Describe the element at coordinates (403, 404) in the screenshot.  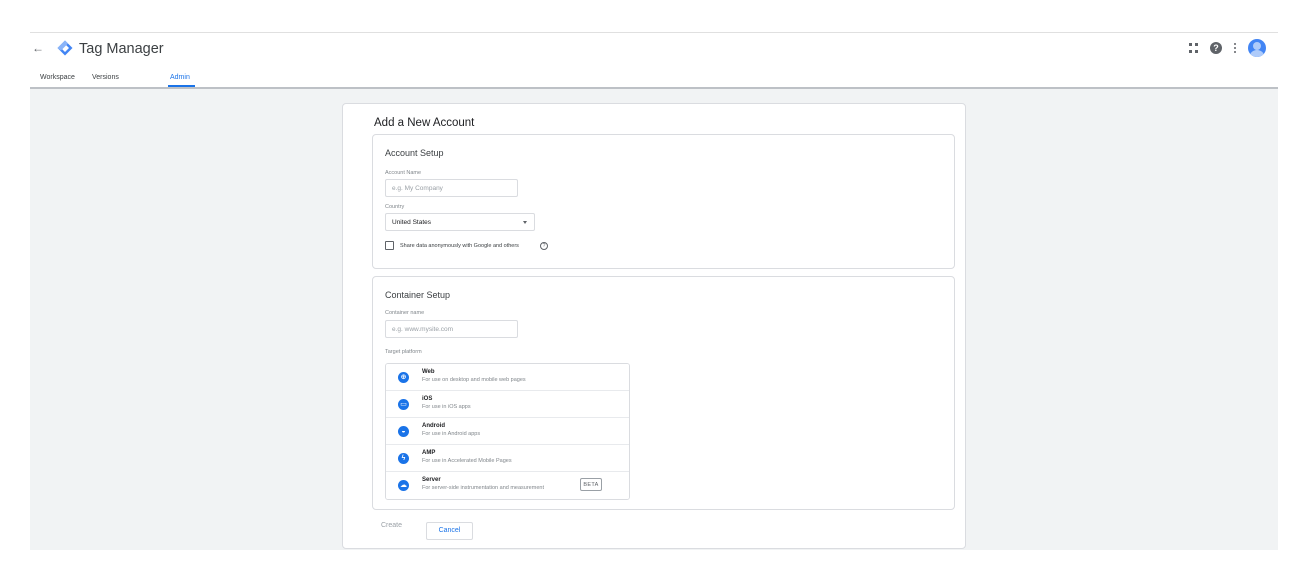
I see `ios-icon: ▭` at that location.